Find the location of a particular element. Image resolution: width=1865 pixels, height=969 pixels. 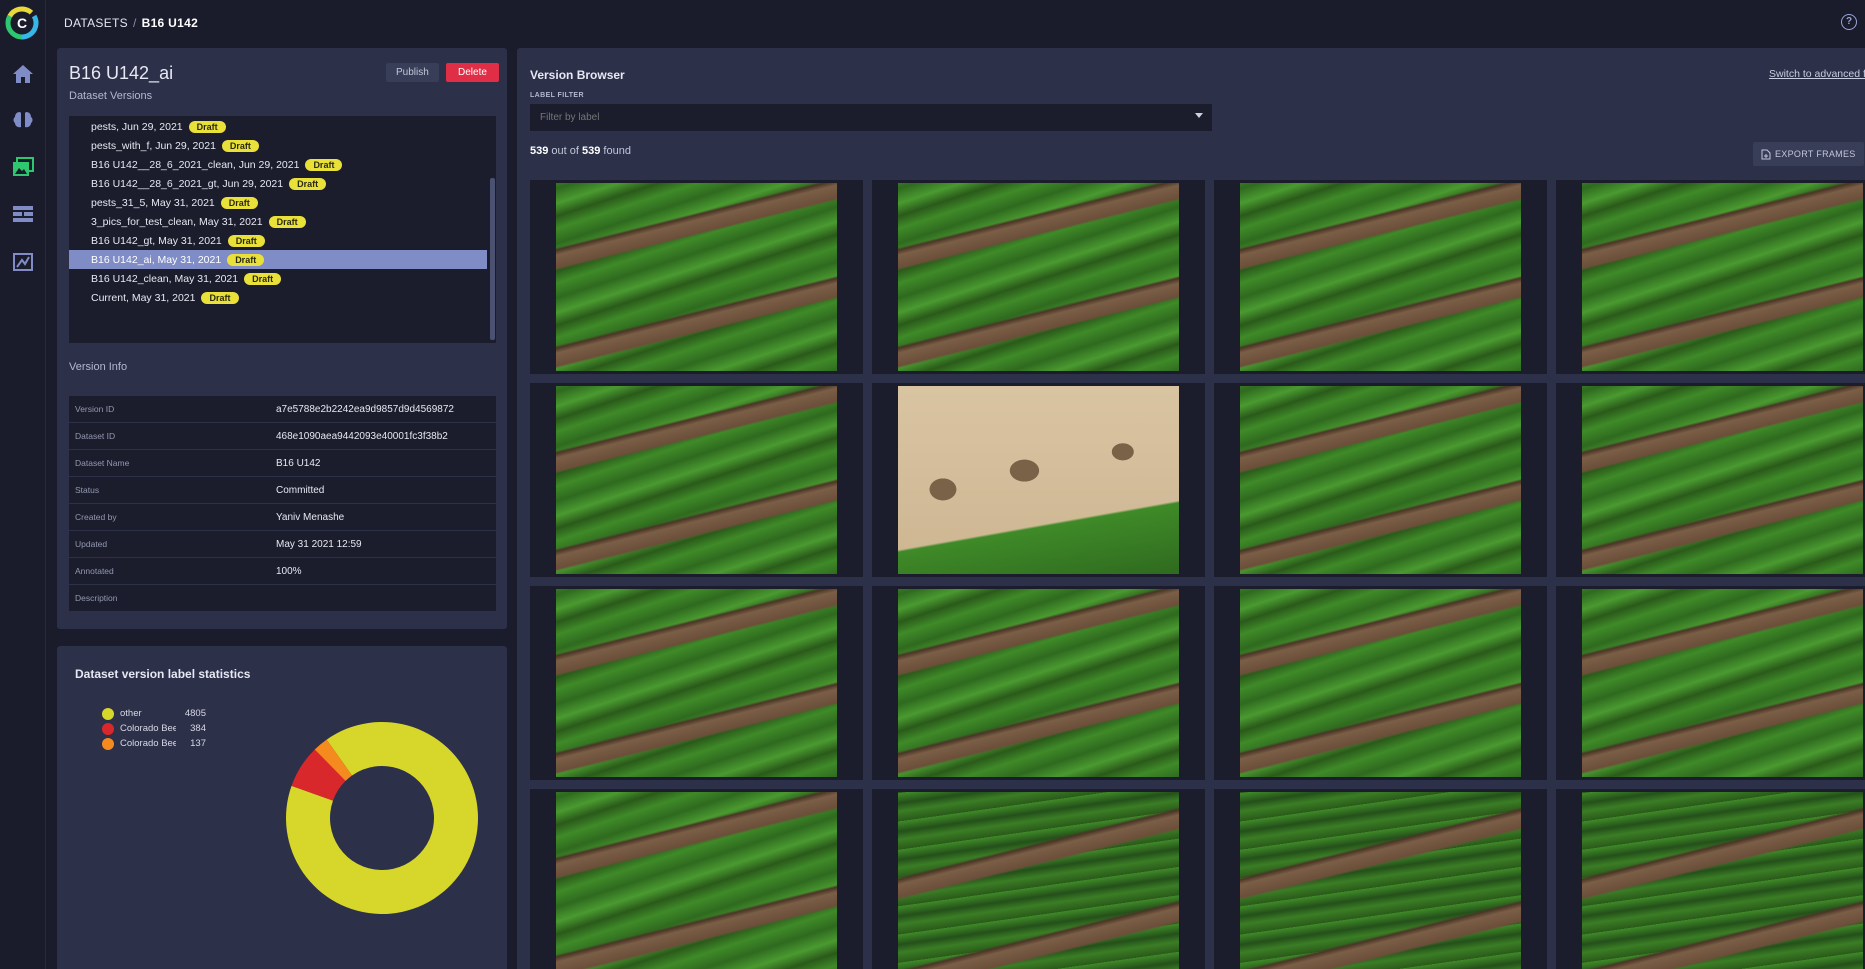

legend-swatch is located at coordinates (108, 728).